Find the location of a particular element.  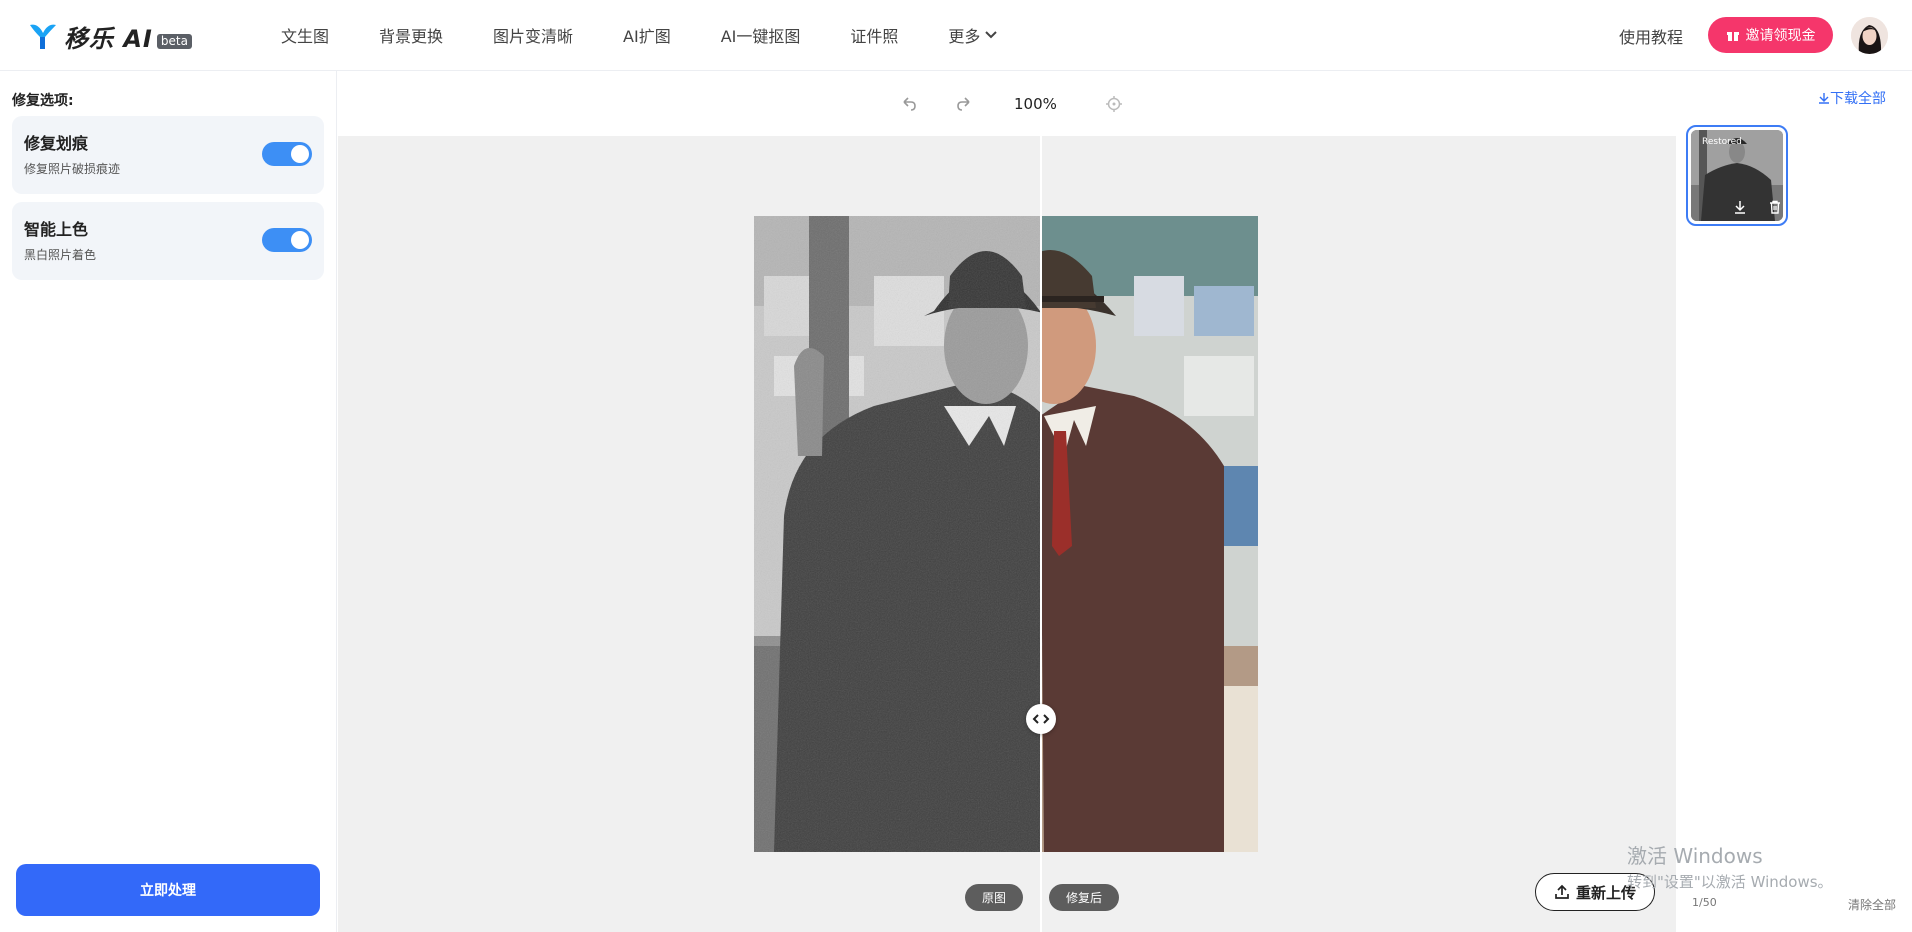

main-nav: 文生图 背景更换 图片变清晰 AI扩图 AI一键抠图 证件照 更多 is located at coordinates (664, 35).